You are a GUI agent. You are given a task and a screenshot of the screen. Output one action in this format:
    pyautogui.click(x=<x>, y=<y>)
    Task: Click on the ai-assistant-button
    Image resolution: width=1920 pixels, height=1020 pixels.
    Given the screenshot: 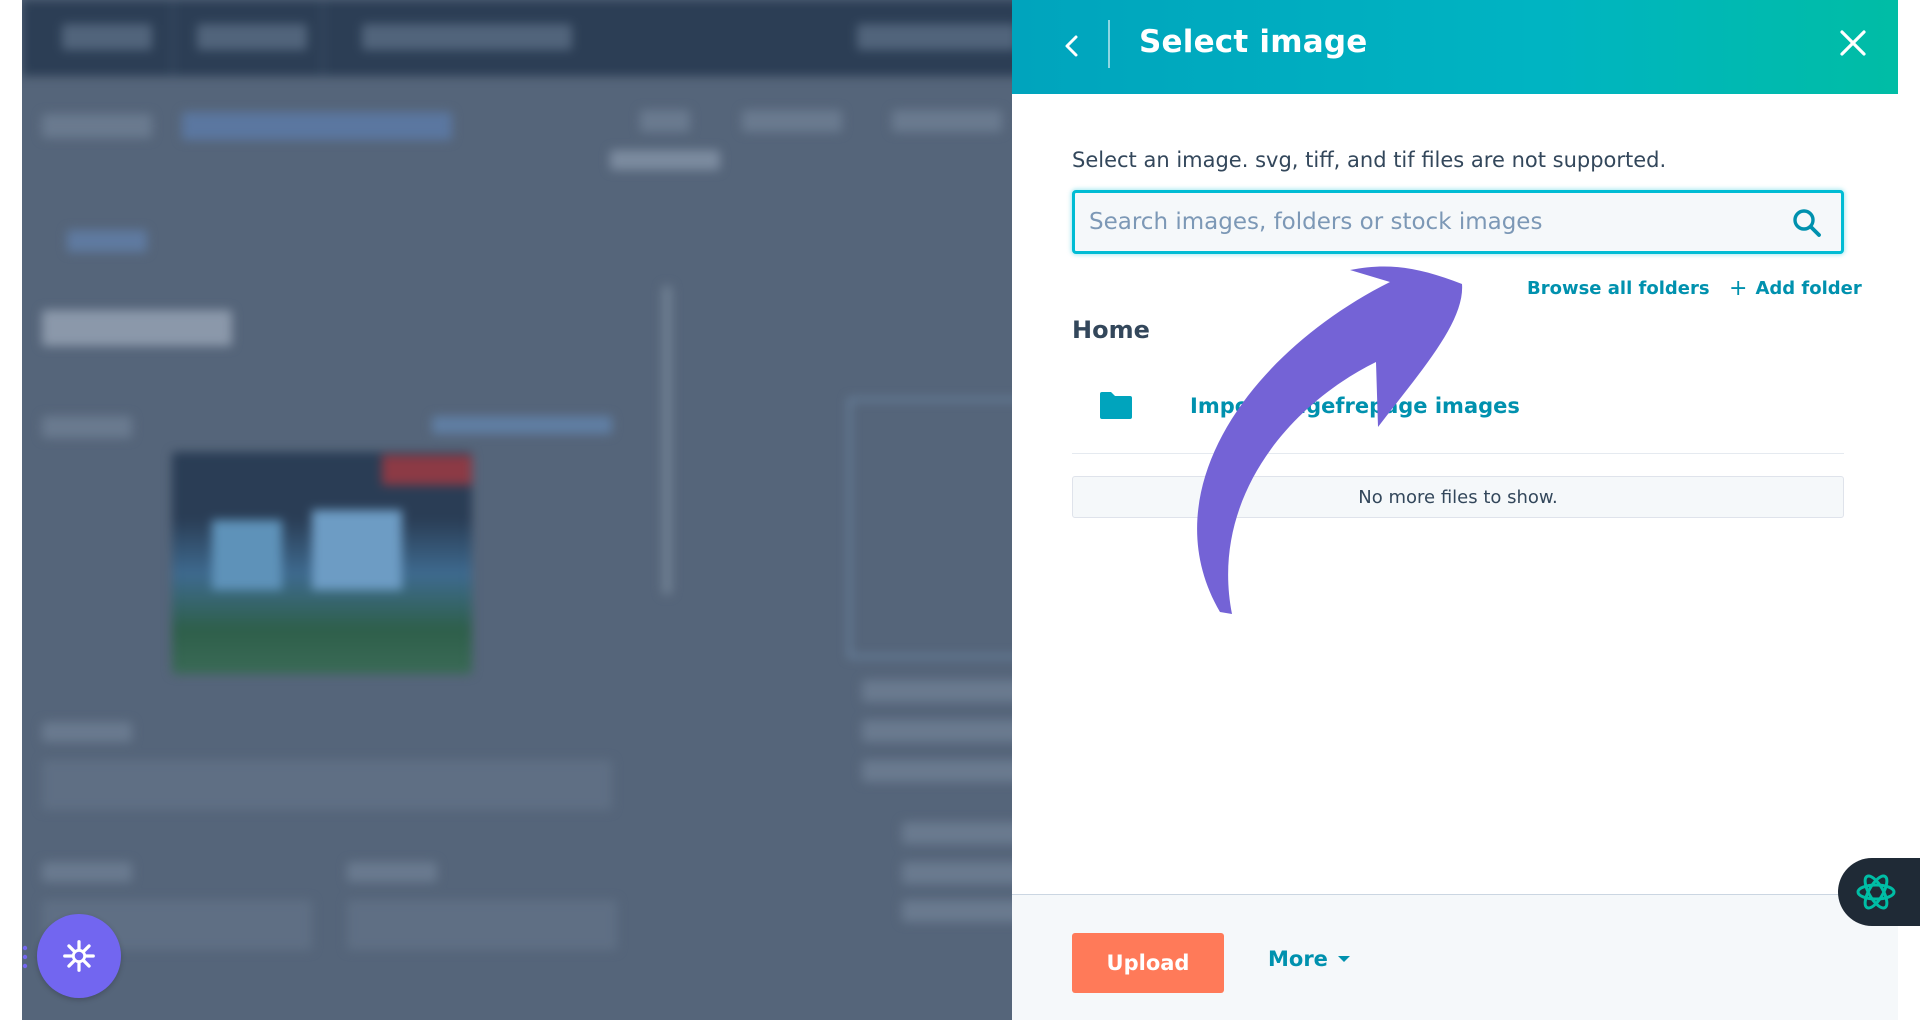 What is the action you would take?
    pyautogui.click(x=1879, y=892)
    